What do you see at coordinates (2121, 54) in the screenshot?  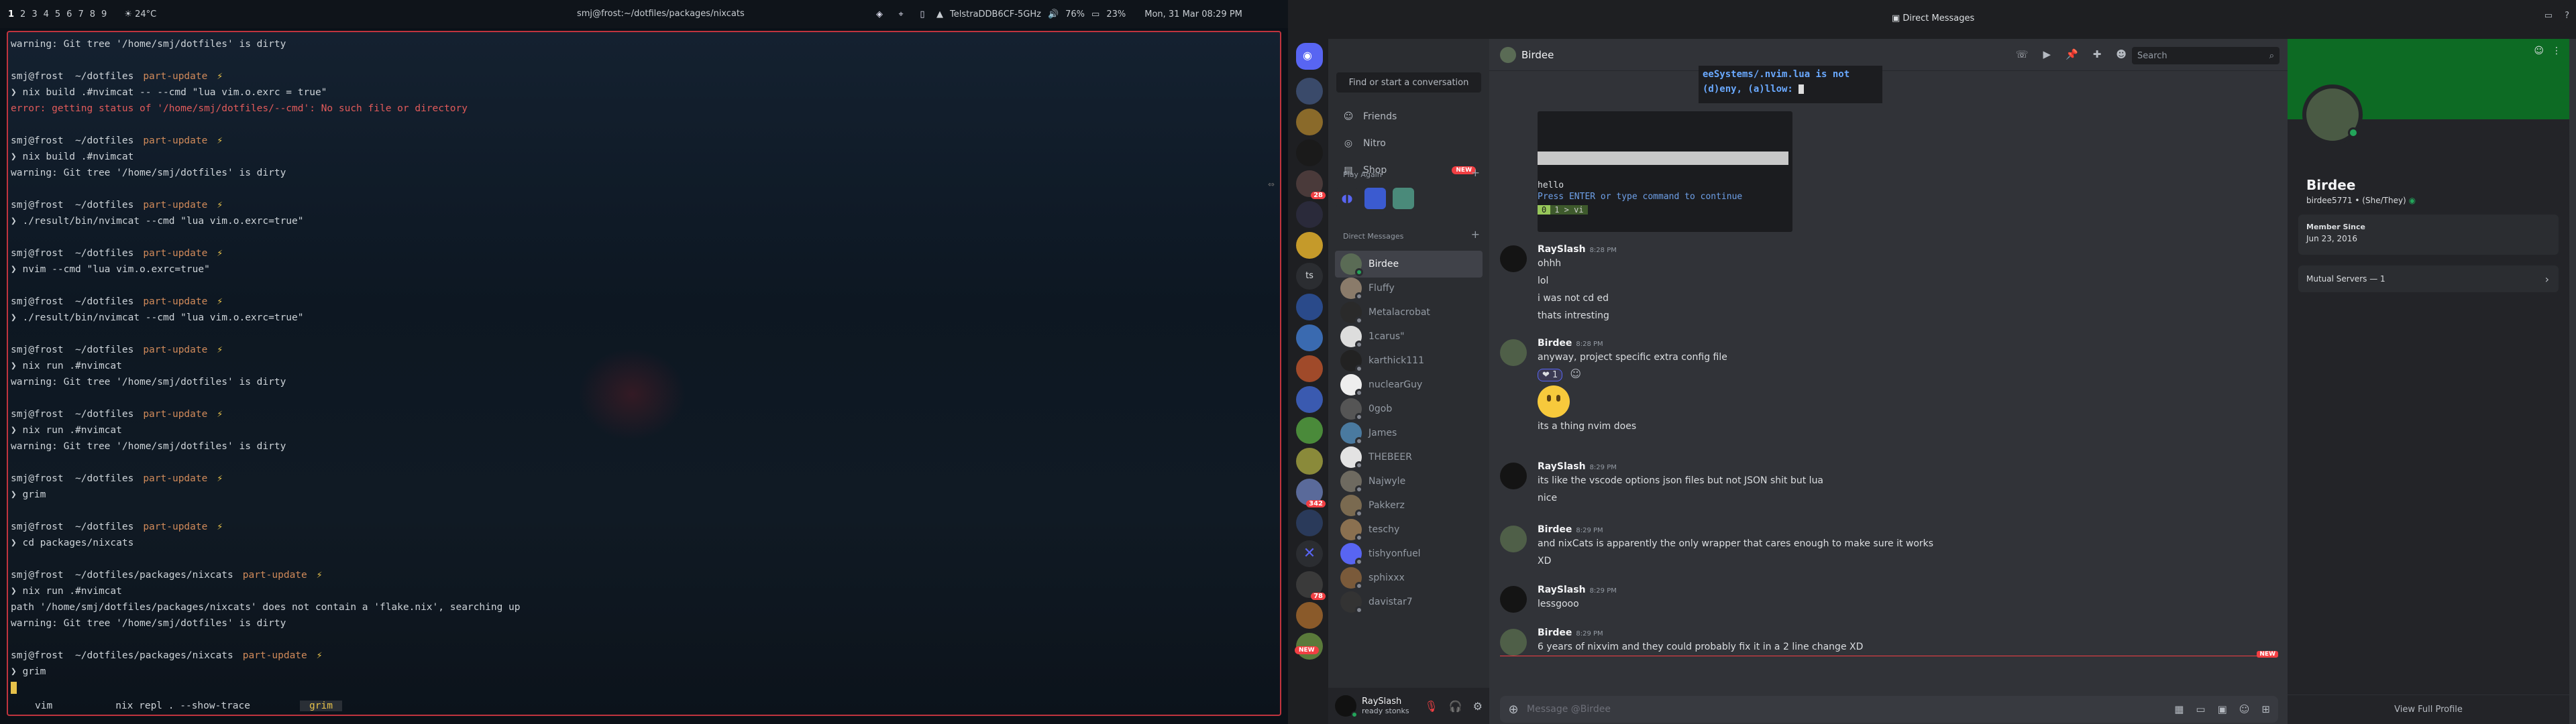 I see `user-profile-toggle-icon: ☻` at bounding box center [2121, 54].